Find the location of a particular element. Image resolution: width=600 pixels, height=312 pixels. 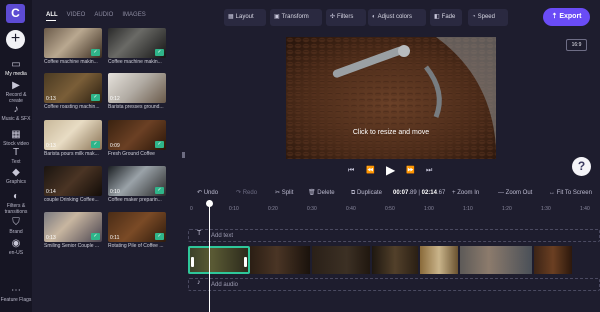

trim-handle-left is located at coordinates (192, 262).